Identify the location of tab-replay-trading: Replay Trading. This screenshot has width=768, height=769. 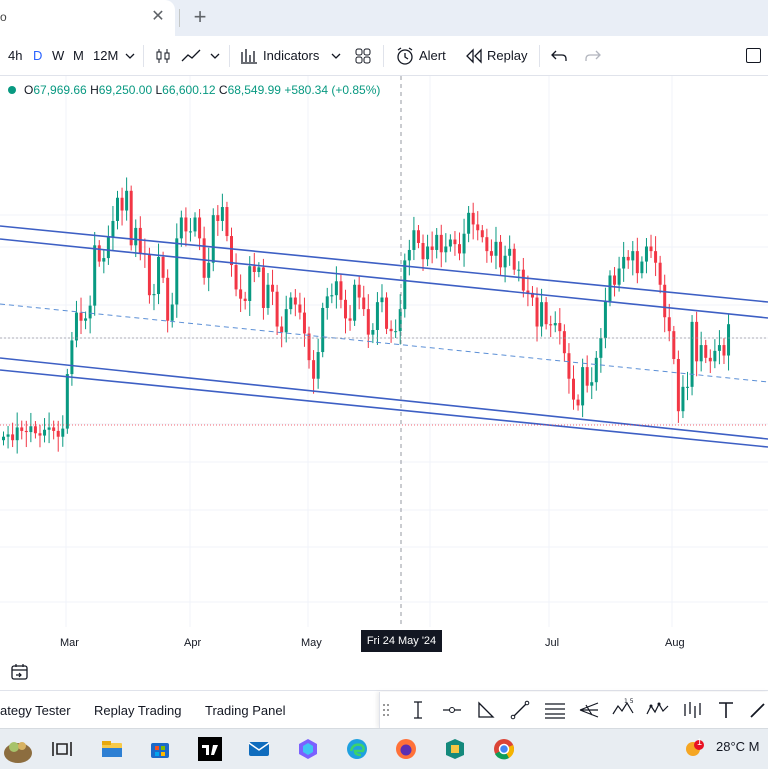
(137, 710).